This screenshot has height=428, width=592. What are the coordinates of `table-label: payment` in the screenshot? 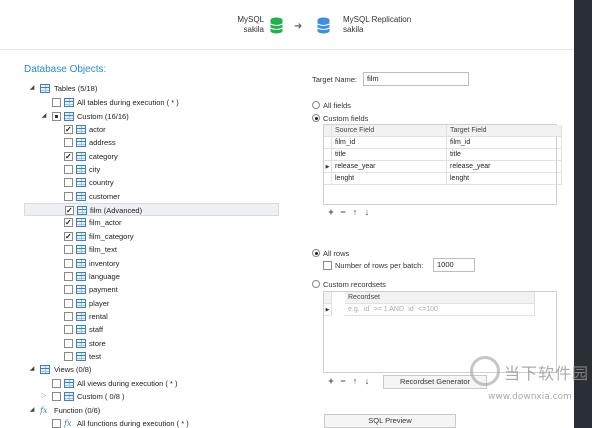 It's located at (103, 290).